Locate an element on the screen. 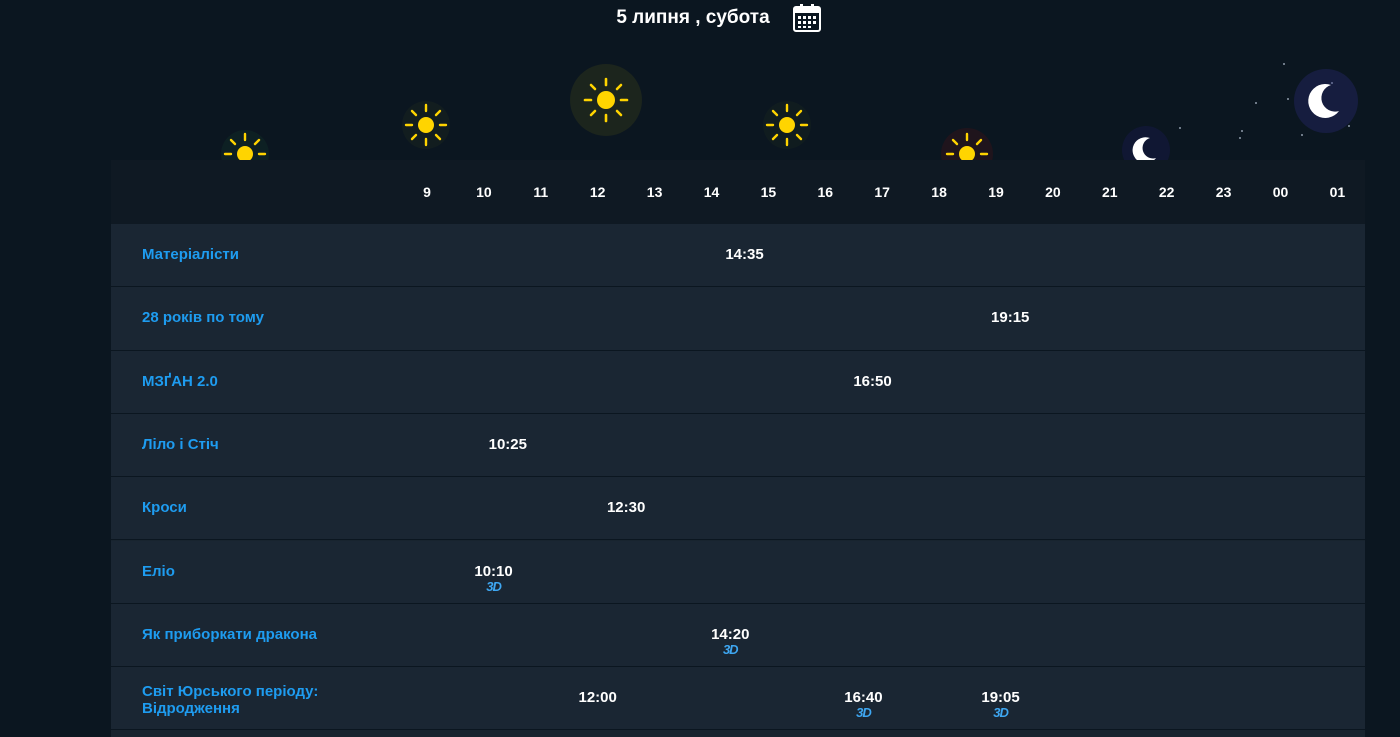 This screenshot has height=737, width=1400. session-time: 12:30 is located at coordinates (626, 508).